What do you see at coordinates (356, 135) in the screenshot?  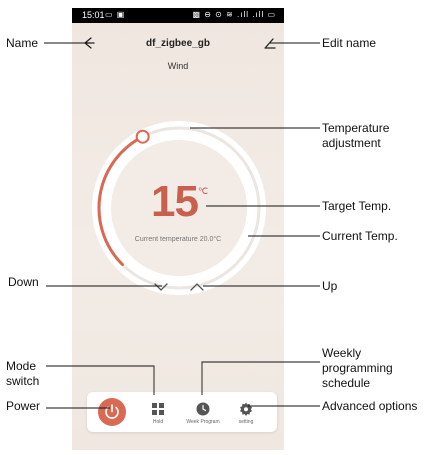 I see `annotation-temperature-adjustment: Temperature adjustment` at bounding box center [356, 135].